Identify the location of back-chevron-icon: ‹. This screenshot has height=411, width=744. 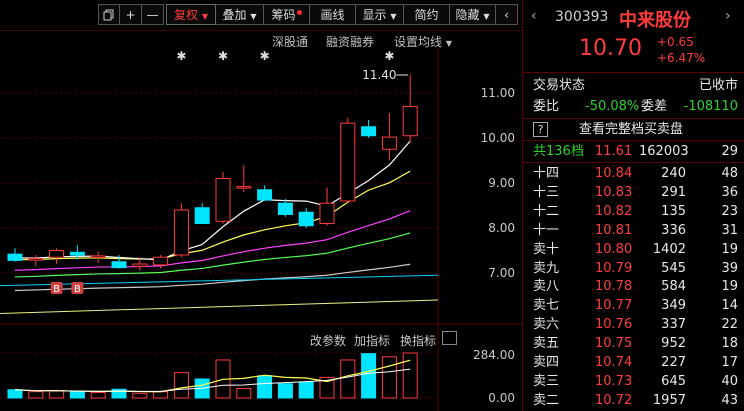
(534, 16).